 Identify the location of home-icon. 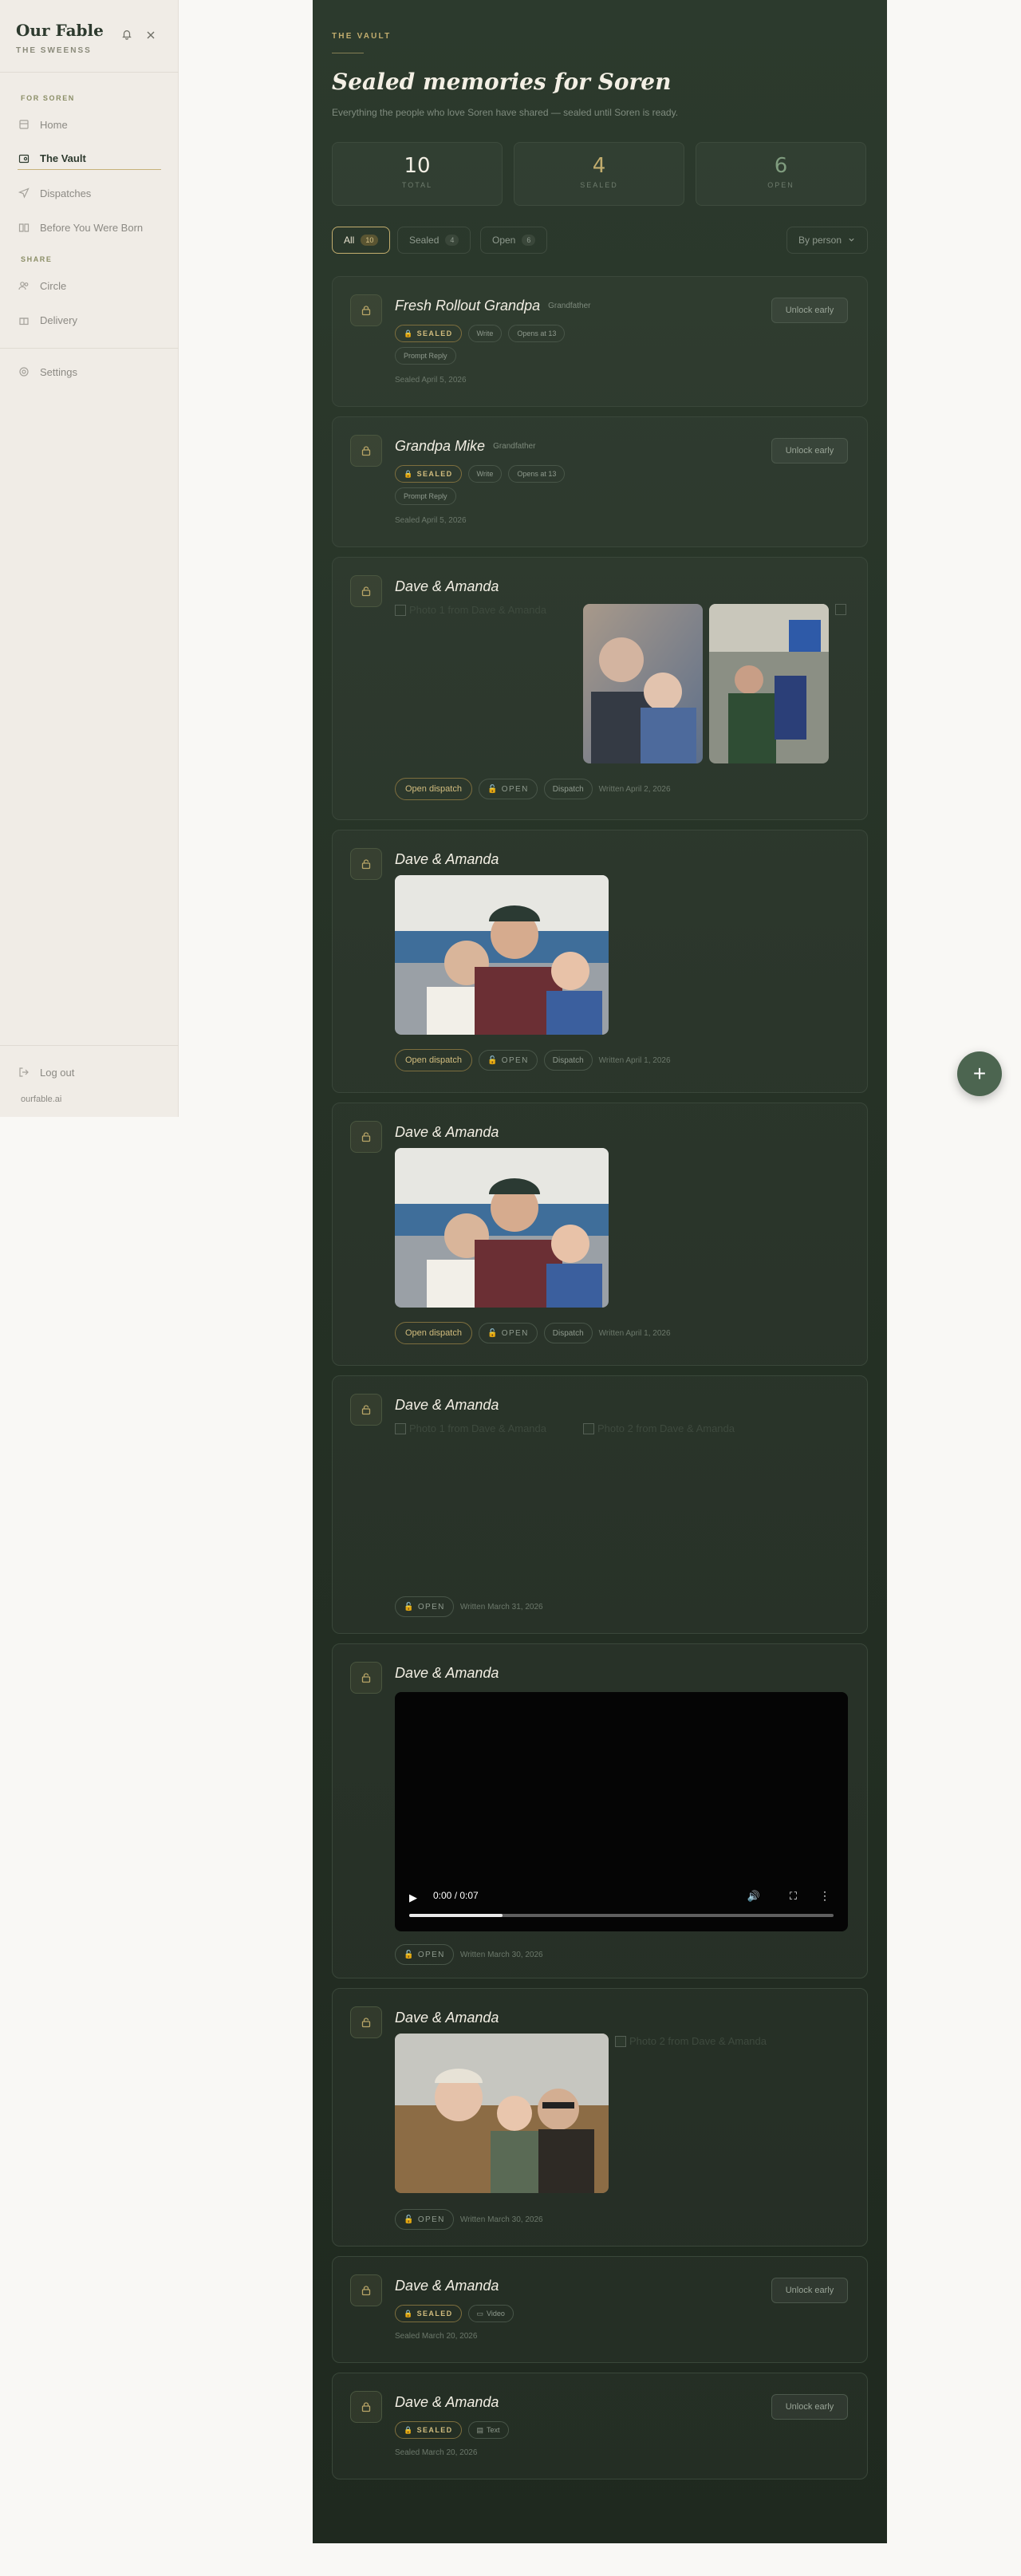
(24, 125).